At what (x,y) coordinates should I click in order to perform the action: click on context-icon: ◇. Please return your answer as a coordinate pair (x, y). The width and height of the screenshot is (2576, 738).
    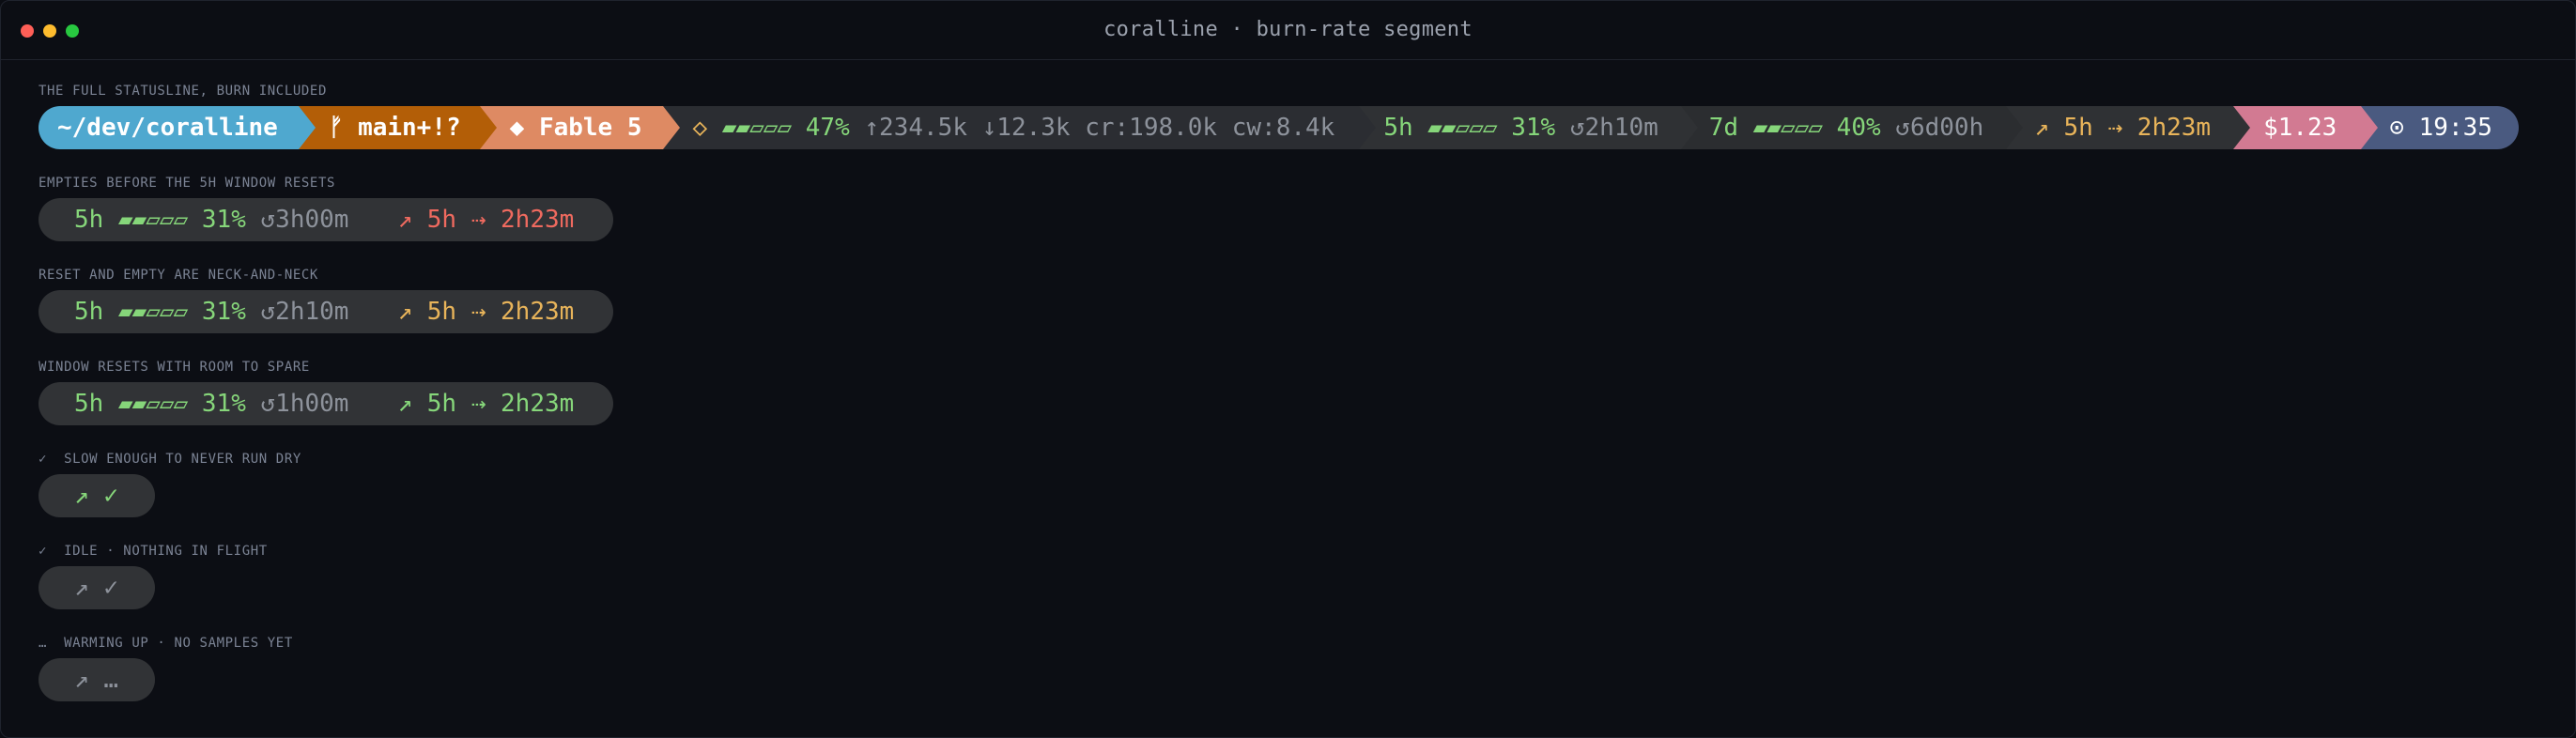
    Looking at the image, I should click on (700, 128).